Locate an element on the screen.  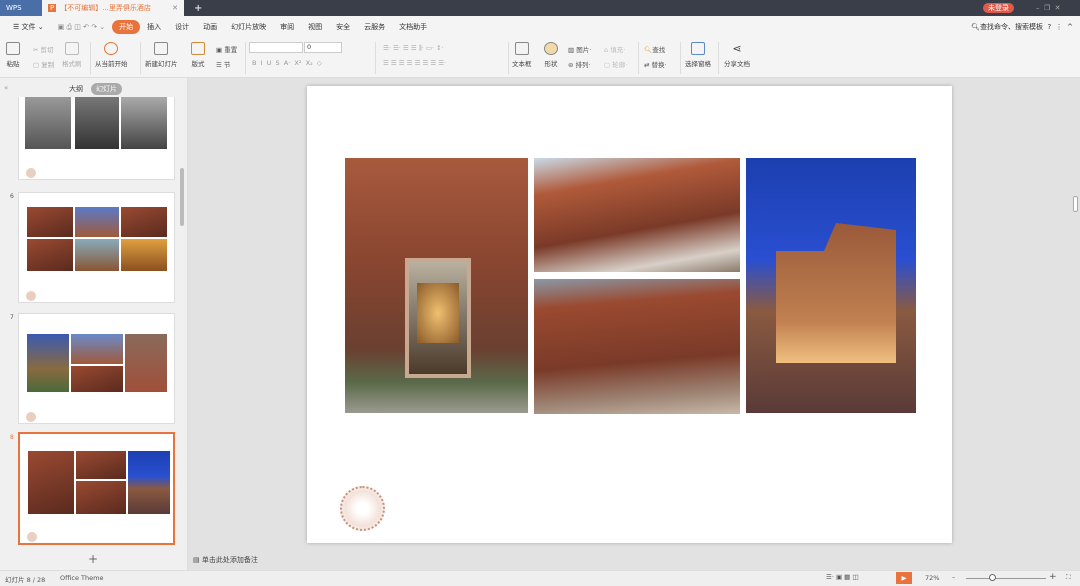
font-family-select is located at coordinates (276, 47).